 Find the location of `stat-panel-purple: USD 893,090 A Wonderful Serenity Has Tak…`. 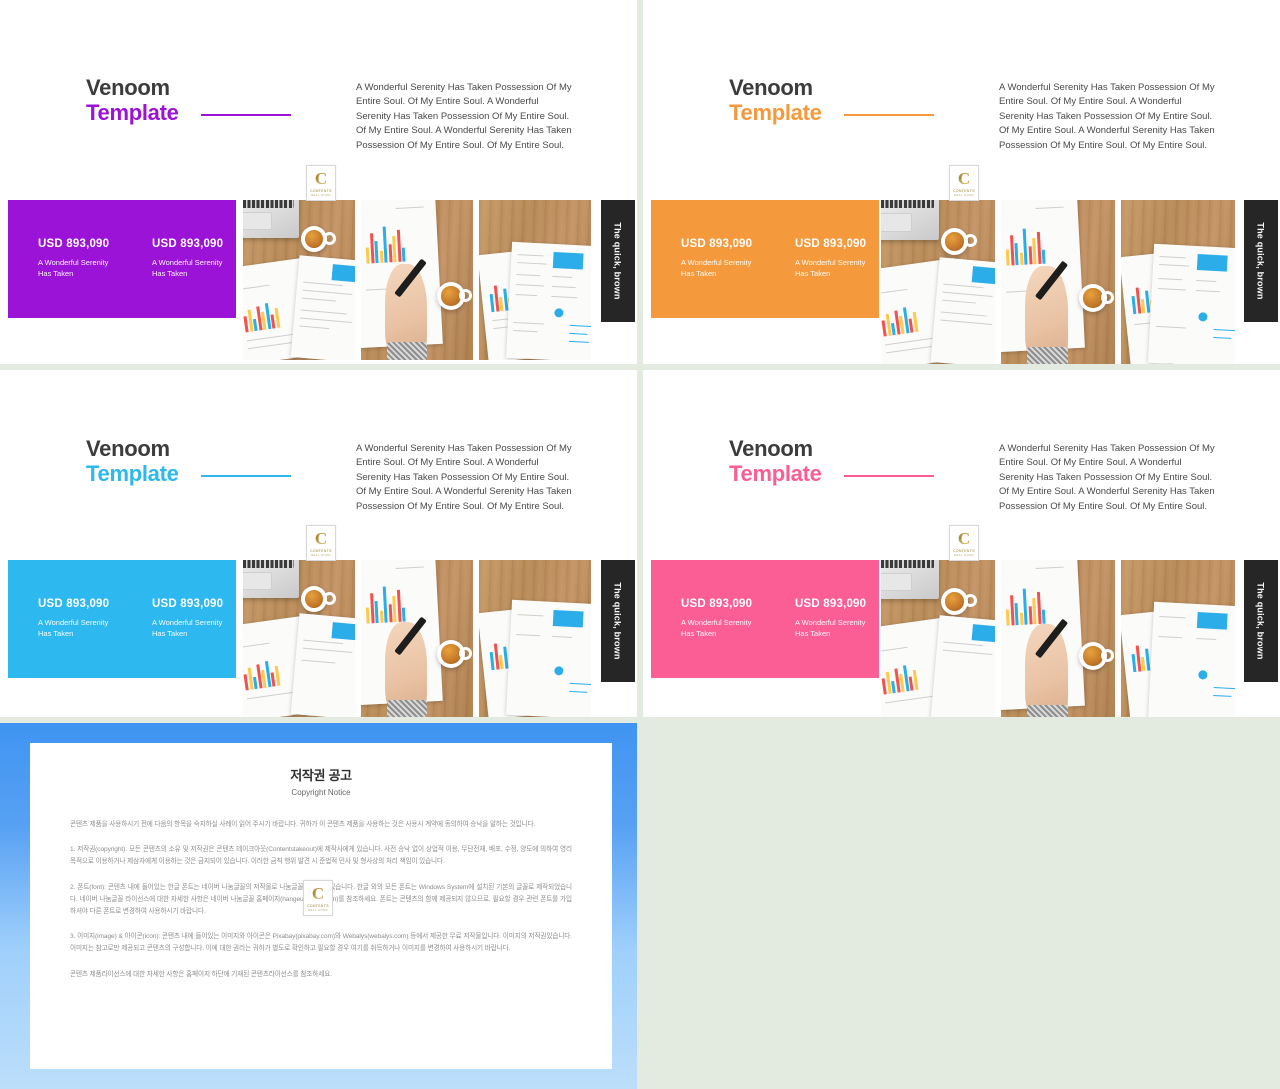

stat-panel-purple: USD 893,090 A Wonderful Serenity Has Tak… is located at coordinates (122, 259).